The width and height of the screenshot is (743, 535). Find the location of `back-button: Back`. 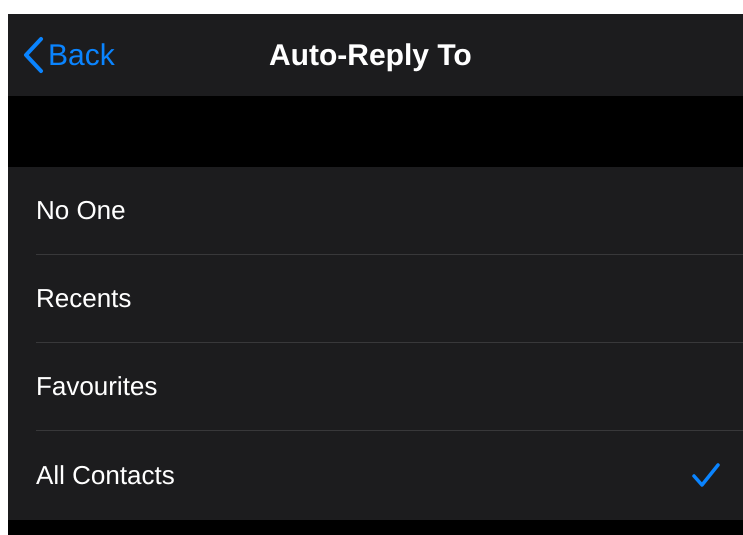

back-button: Back is located at coordinates (68, 55).